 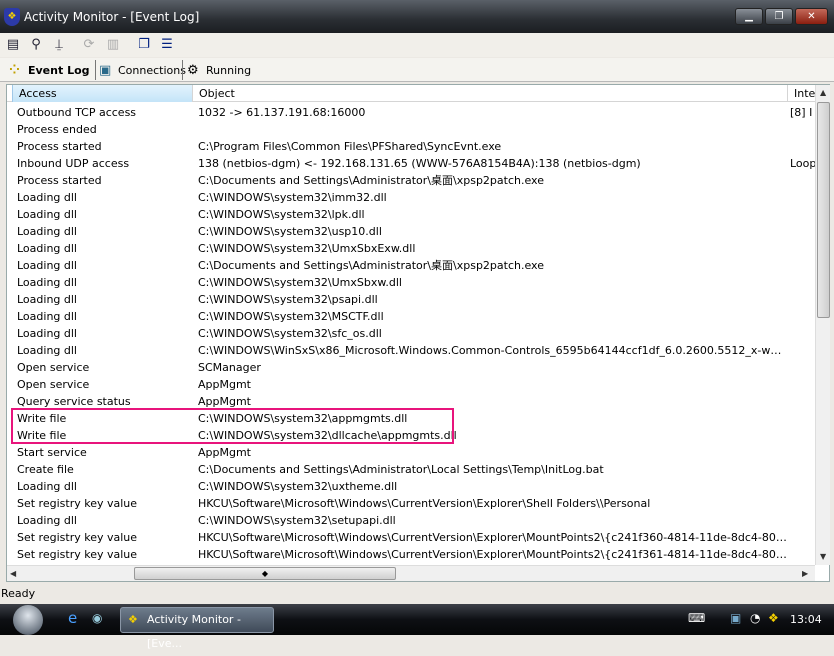 I want to click on table-row: Open service AppMgmt, so click(x=411, y=384).